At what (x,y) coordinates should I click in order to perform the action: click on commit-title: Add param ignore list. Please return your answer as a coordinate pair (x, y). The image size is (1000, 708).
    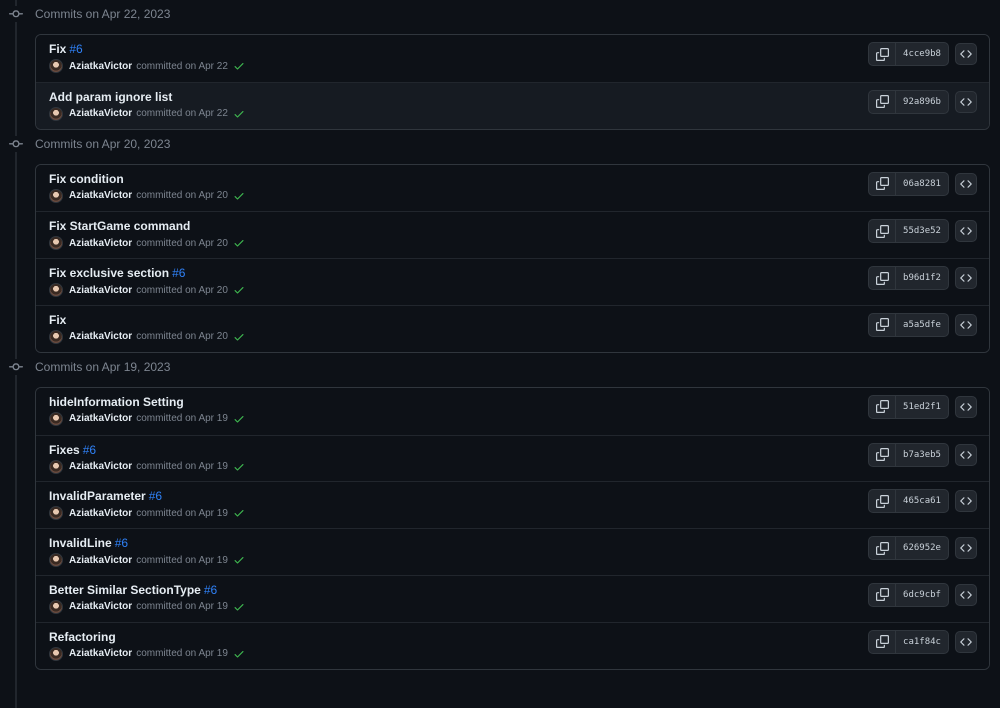
    Looking at the image, I should click on (112, 97).